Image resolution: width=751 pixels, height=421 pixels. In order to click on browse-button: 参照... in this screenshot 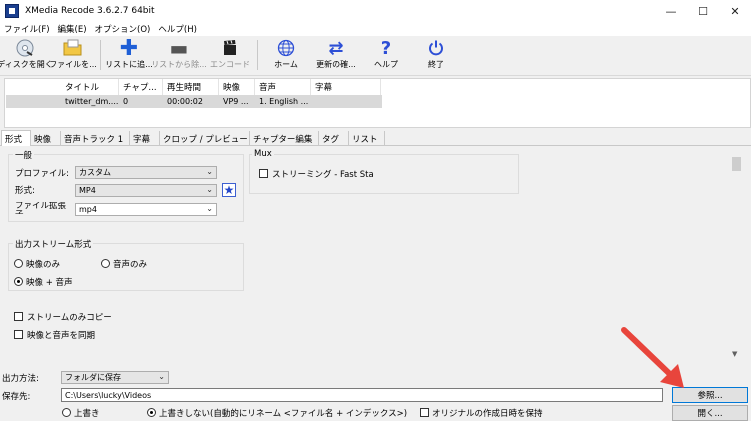, I will do `click(710, 395)`.